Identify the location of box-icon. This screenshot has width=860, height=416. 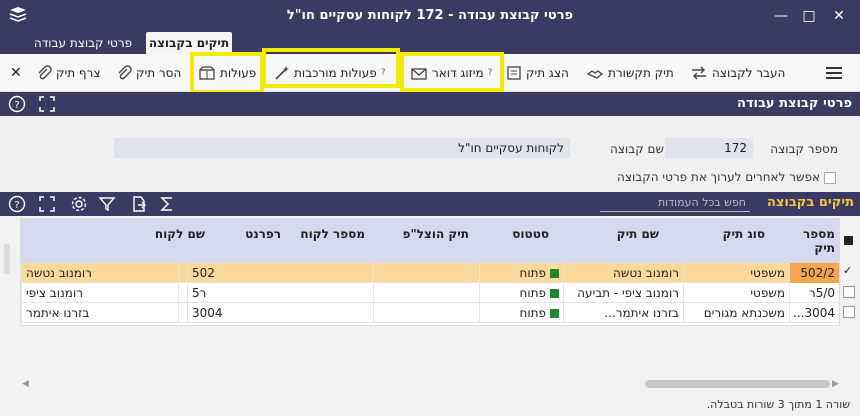
(207, 73).